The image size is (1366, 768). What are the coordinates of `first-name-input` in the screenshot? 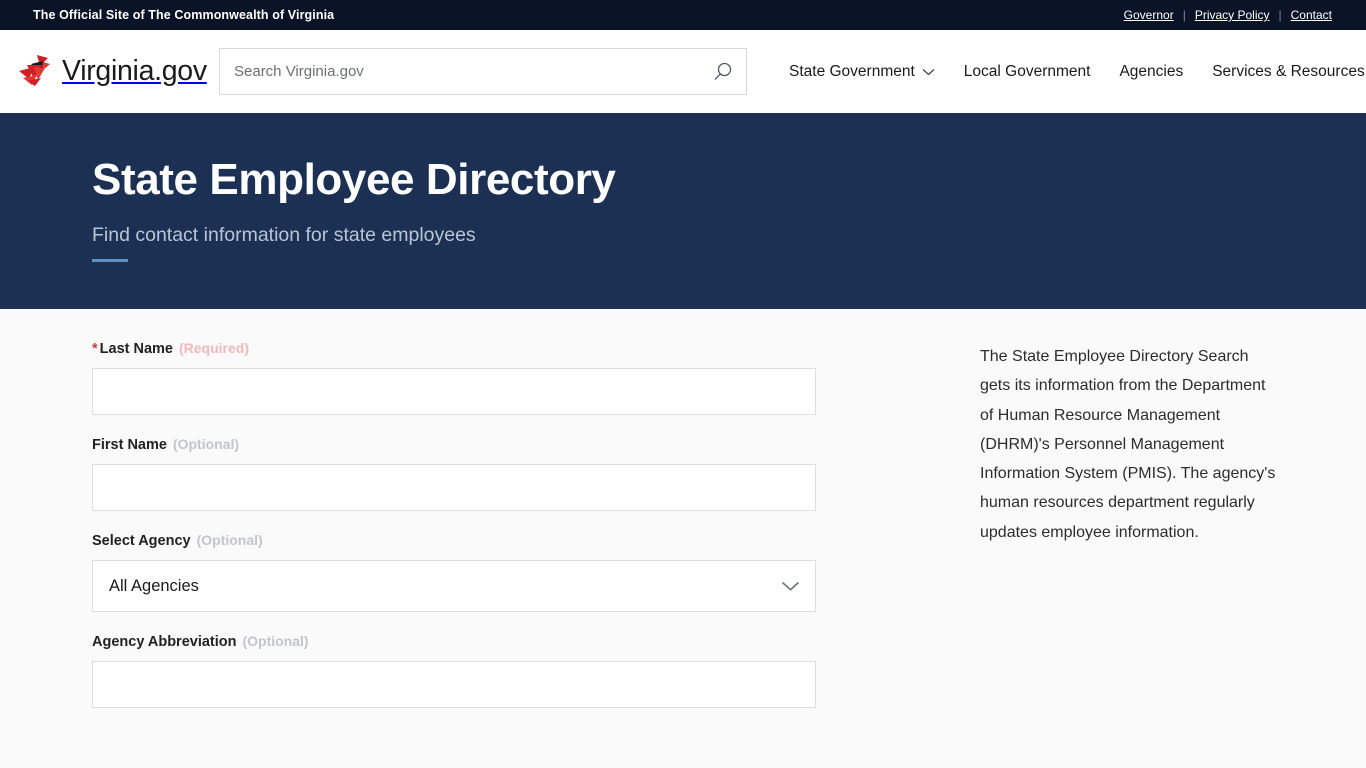 It's located at (454, 487).